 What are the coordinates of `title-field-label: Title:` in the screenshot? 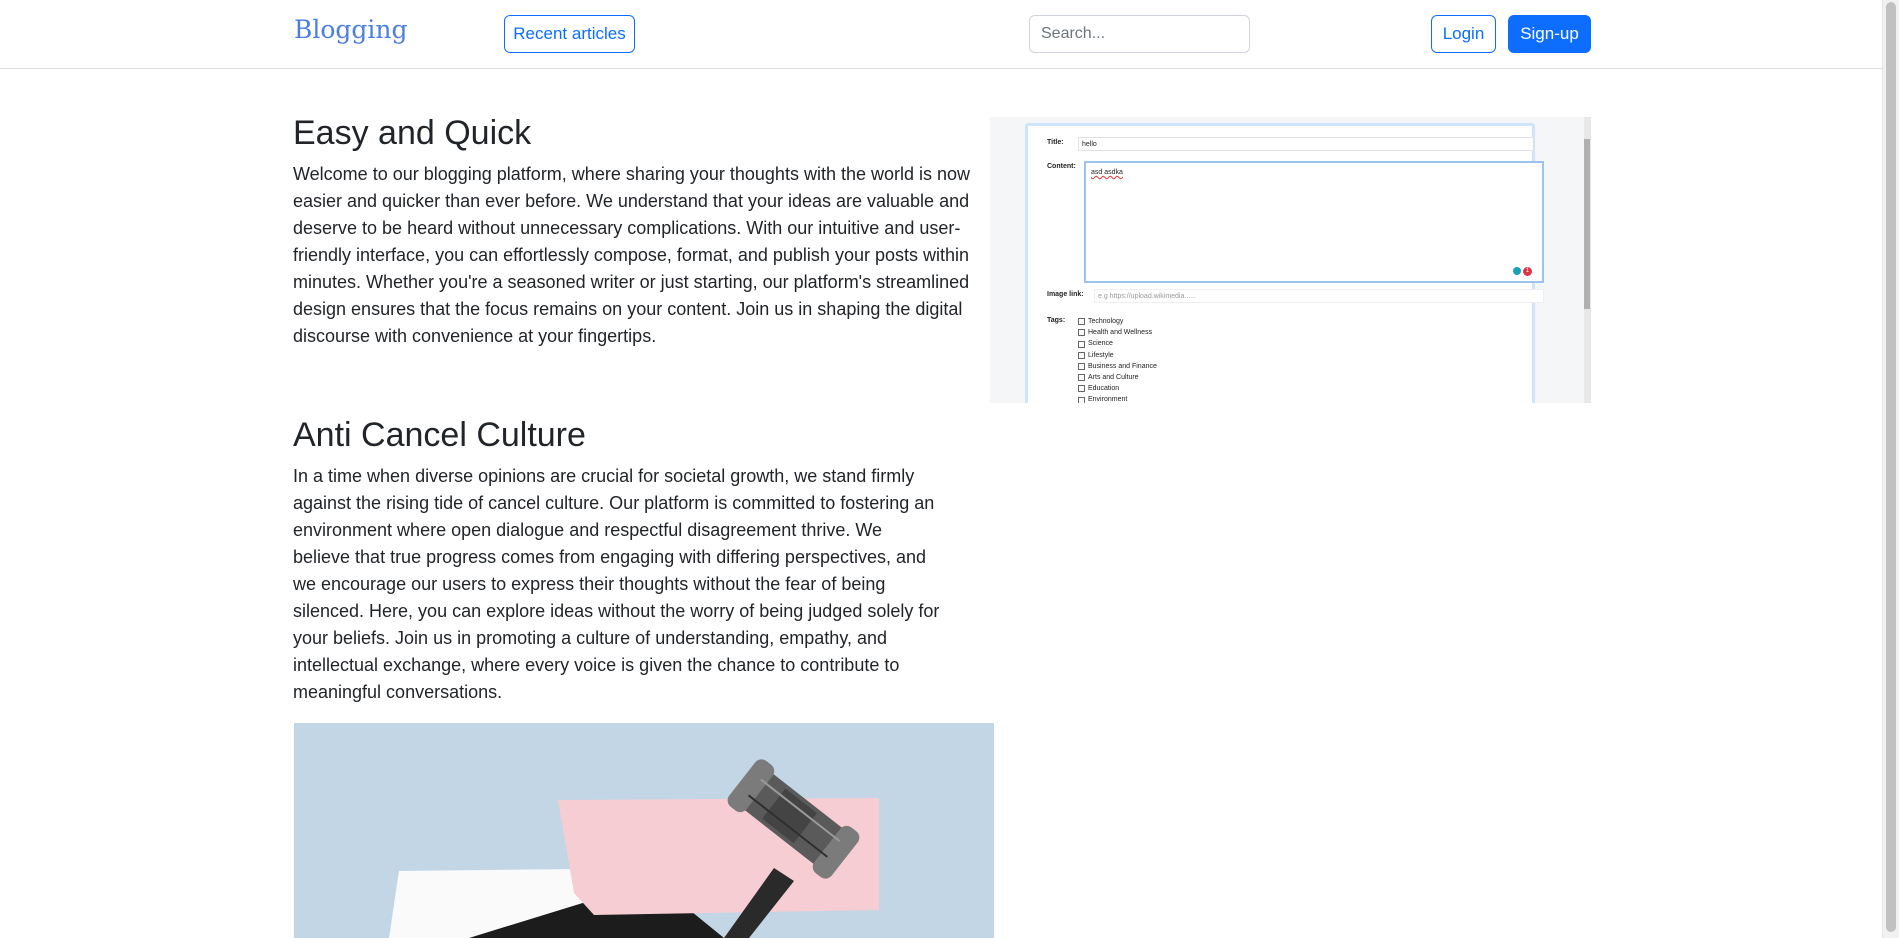 It's located at (1055, 142).